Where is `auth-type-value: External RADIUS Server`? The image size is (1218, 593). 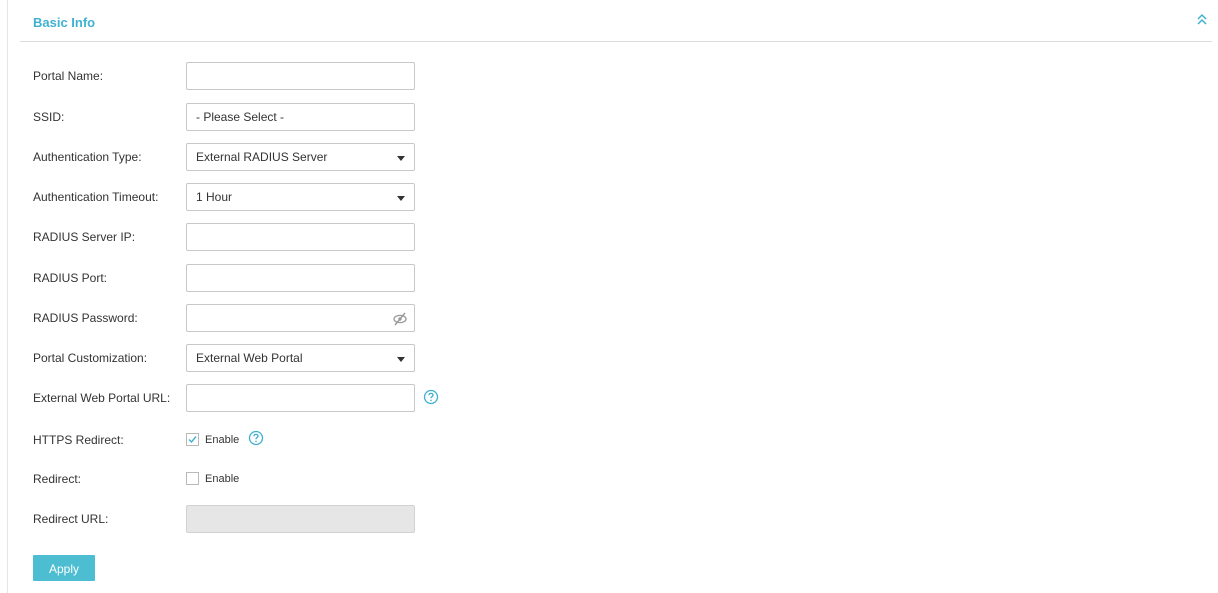
auth-type-value: External RADIUS Server is located at coordinates (262, 157).